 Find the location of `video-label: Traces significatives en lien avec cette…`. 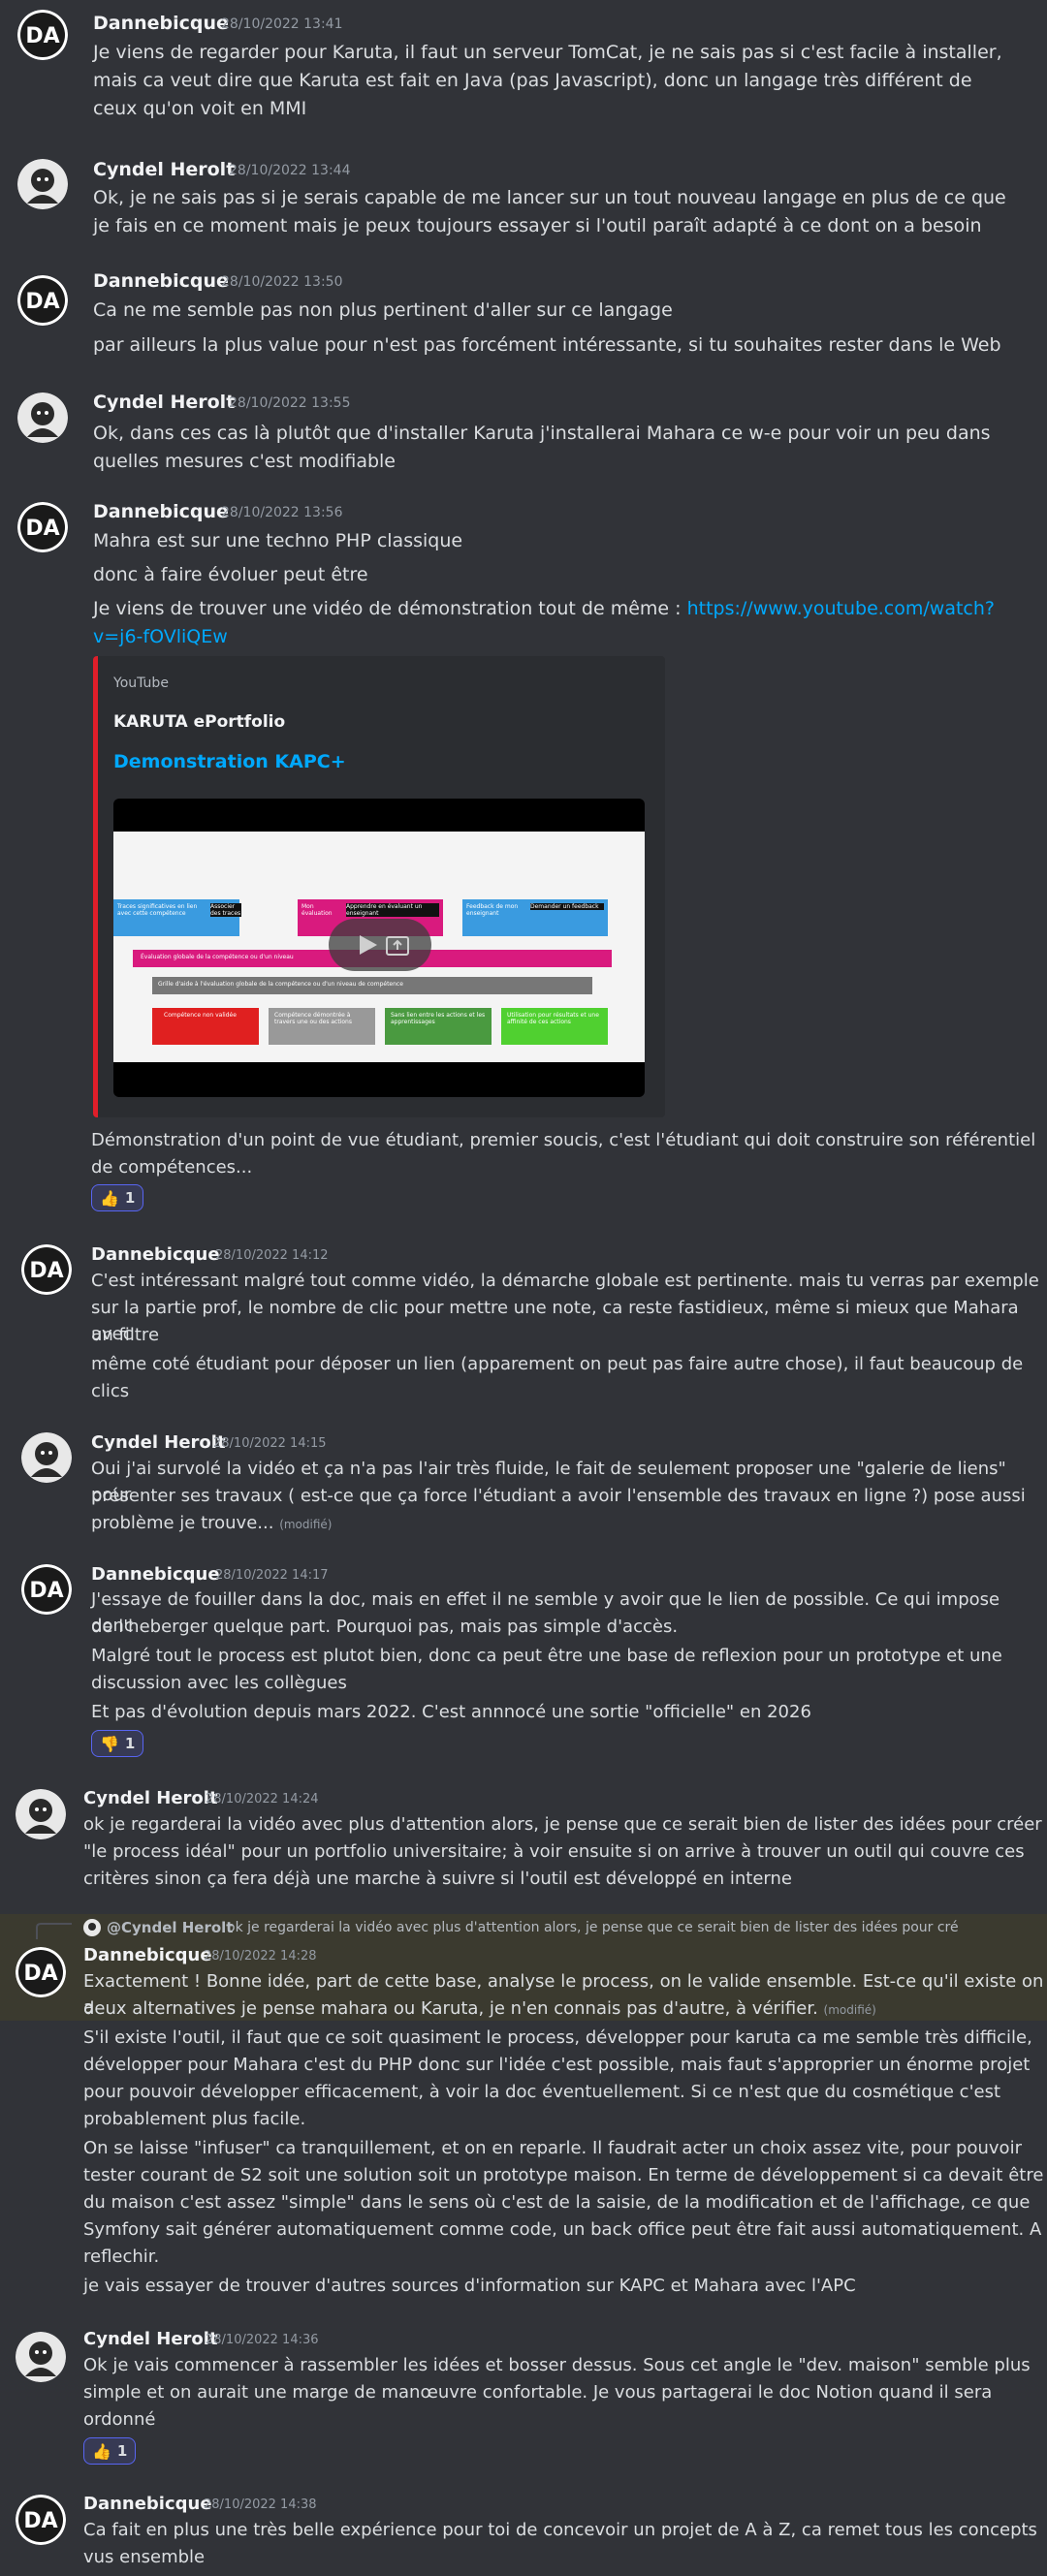

video-label: Traces significatives en lien avec cette… is located at coordinates (157, 910).